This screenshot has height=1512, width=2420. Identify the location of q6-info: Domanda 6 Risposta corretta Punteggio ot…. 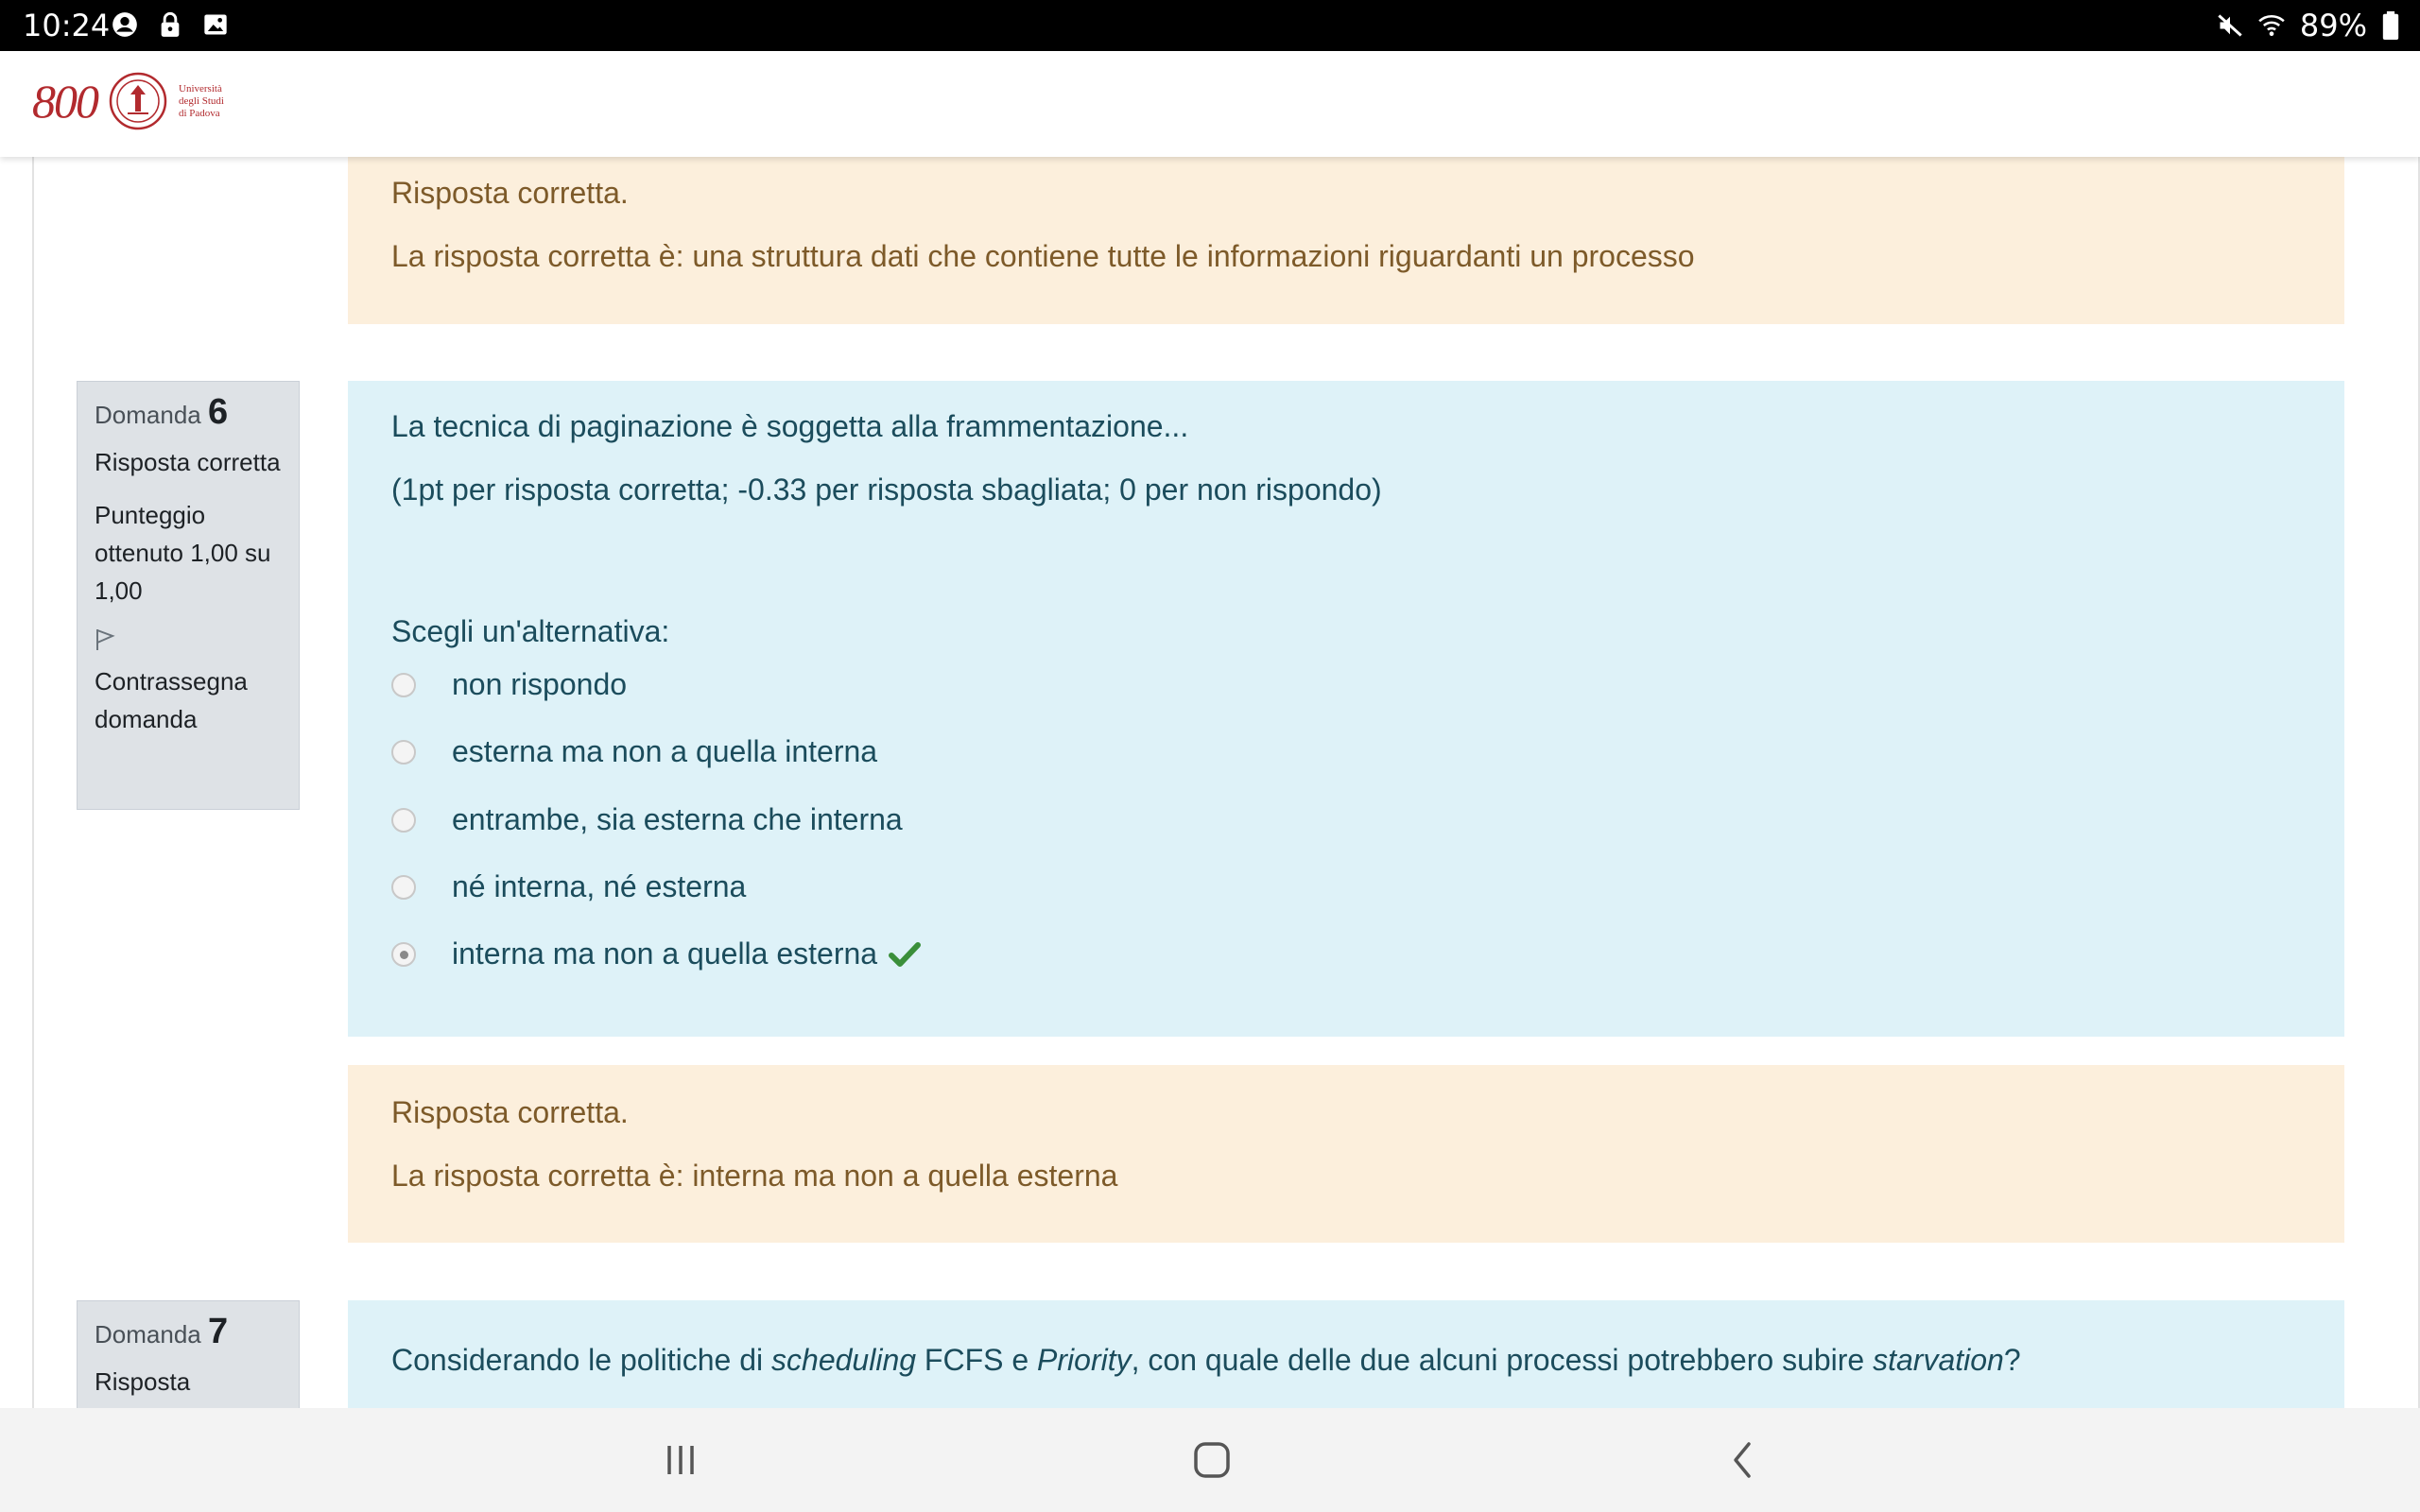
(188, 595).